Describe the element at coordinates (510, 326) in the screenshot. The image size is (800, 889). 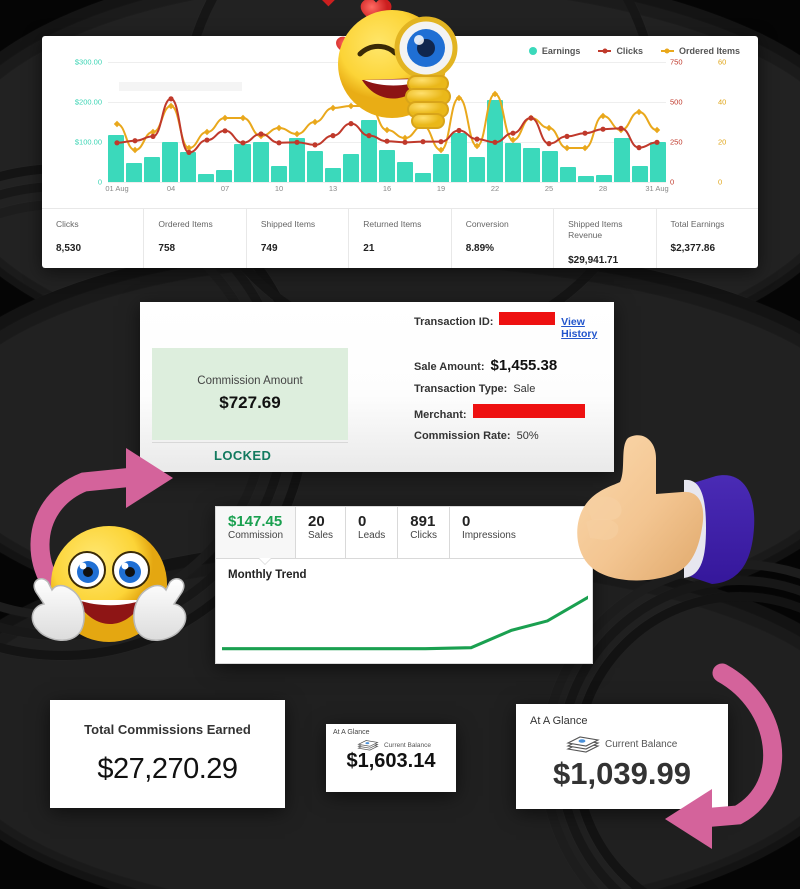
I see `transaction-id-row: Transaction ID: View History` at that location.